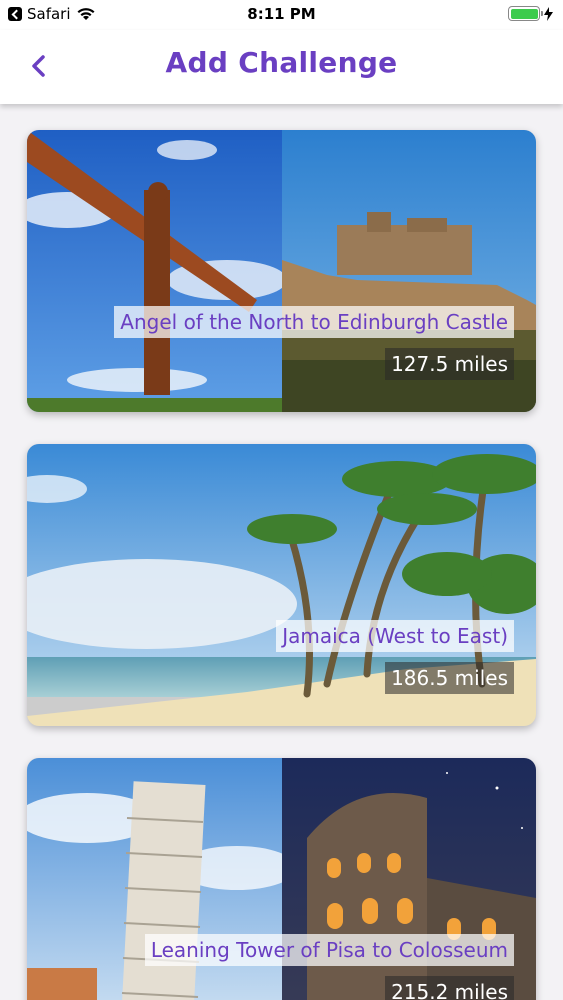  What do you see at coordinates (449, 364) in the screenshot?
I see `challenge-distance: 127.5 miles` at bounding box center [449, 364].